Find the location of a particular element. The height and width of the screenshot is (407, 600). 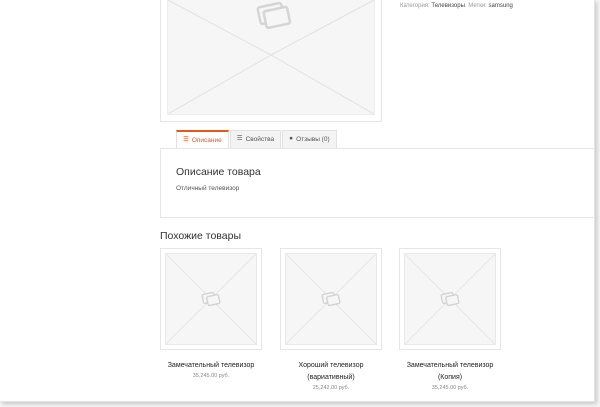

related-products-title: Похожие товары is located at coordinates (200, 236).